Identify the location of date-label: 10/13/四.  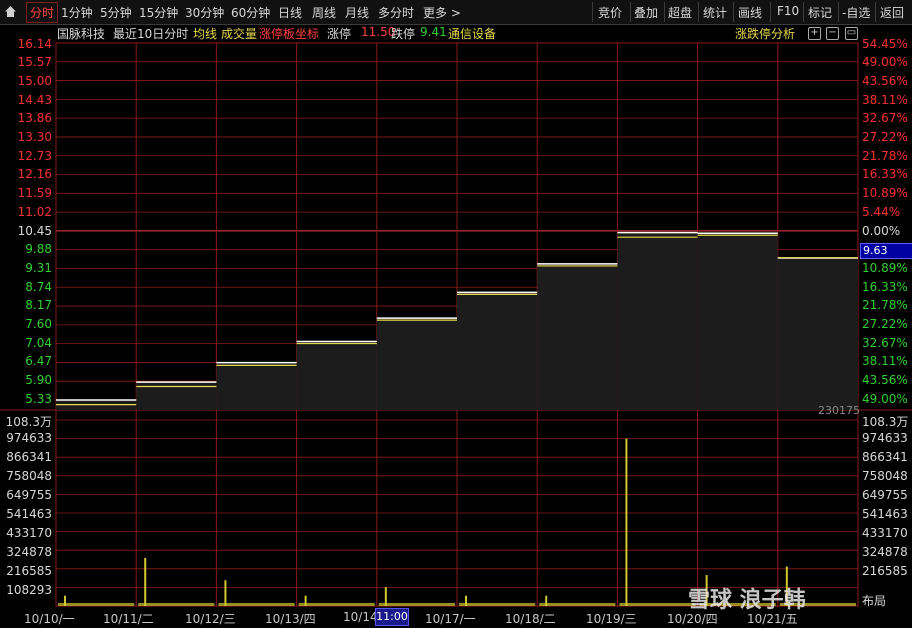
(290, 619).